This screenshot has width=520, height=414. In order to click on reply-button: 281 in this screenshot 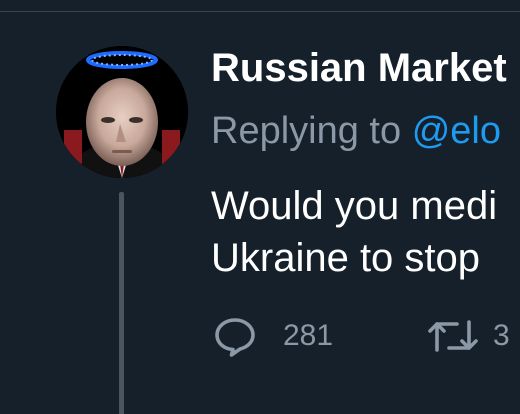, I will do `click(273, 336)`.